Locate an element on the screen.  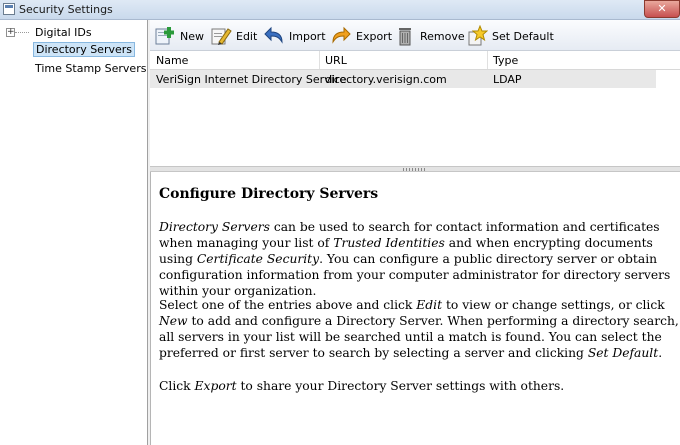
tree-connector is located at coordinates (22, 32).